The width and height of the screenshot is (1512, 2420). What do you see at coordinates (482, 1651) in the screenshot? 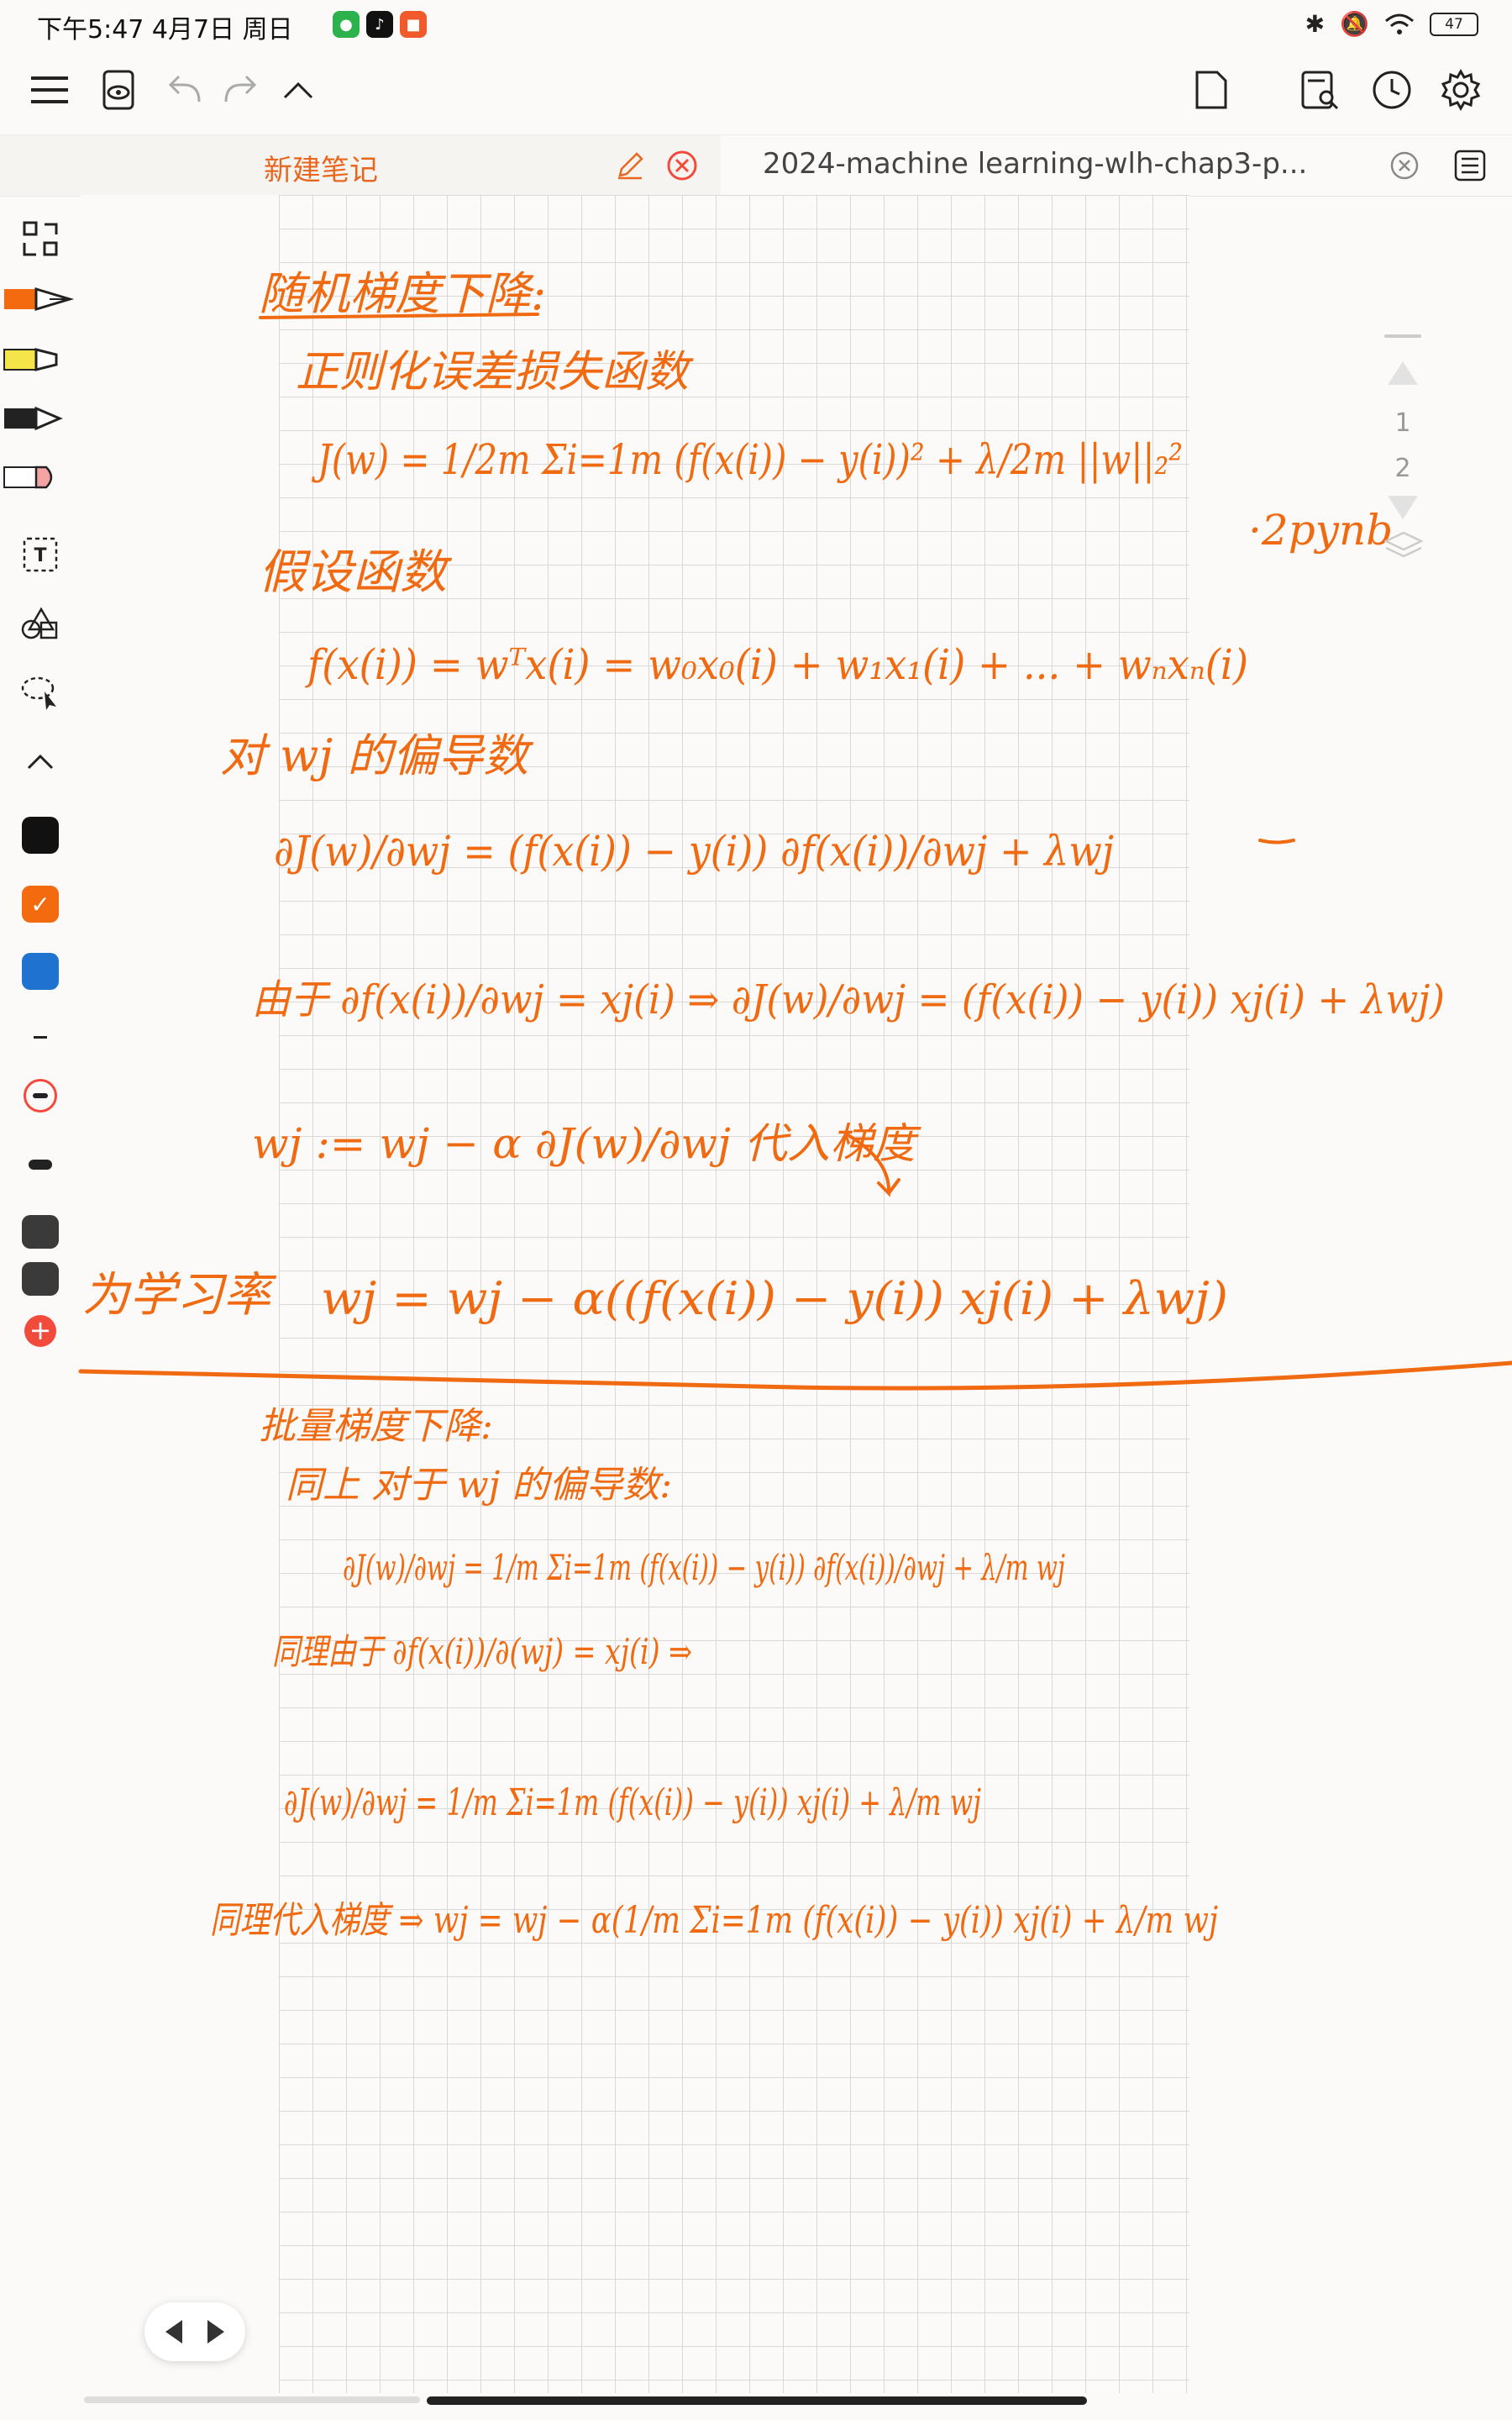
I see `note-batch-since: 同理由于 ∂f(x(i))/∂(wj) = xj(i) ⇒` at bounding box center [482, 1651].